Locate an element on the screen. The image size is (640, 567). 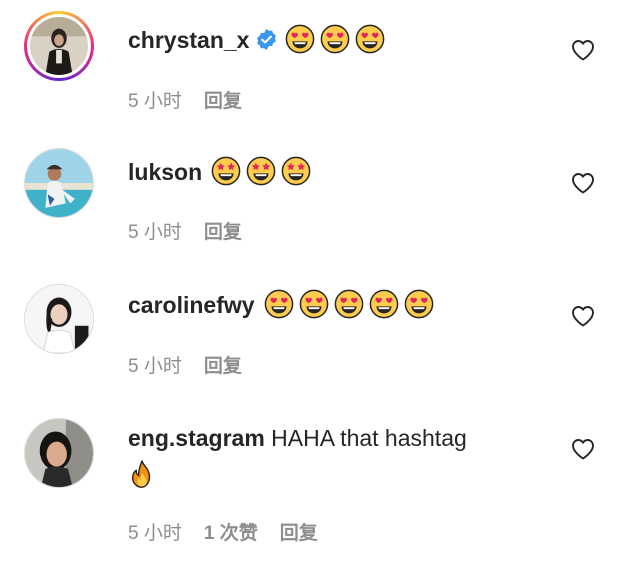
comment-body: eng.stagram HAHA that hashtag is located at coordinates (297, 438).